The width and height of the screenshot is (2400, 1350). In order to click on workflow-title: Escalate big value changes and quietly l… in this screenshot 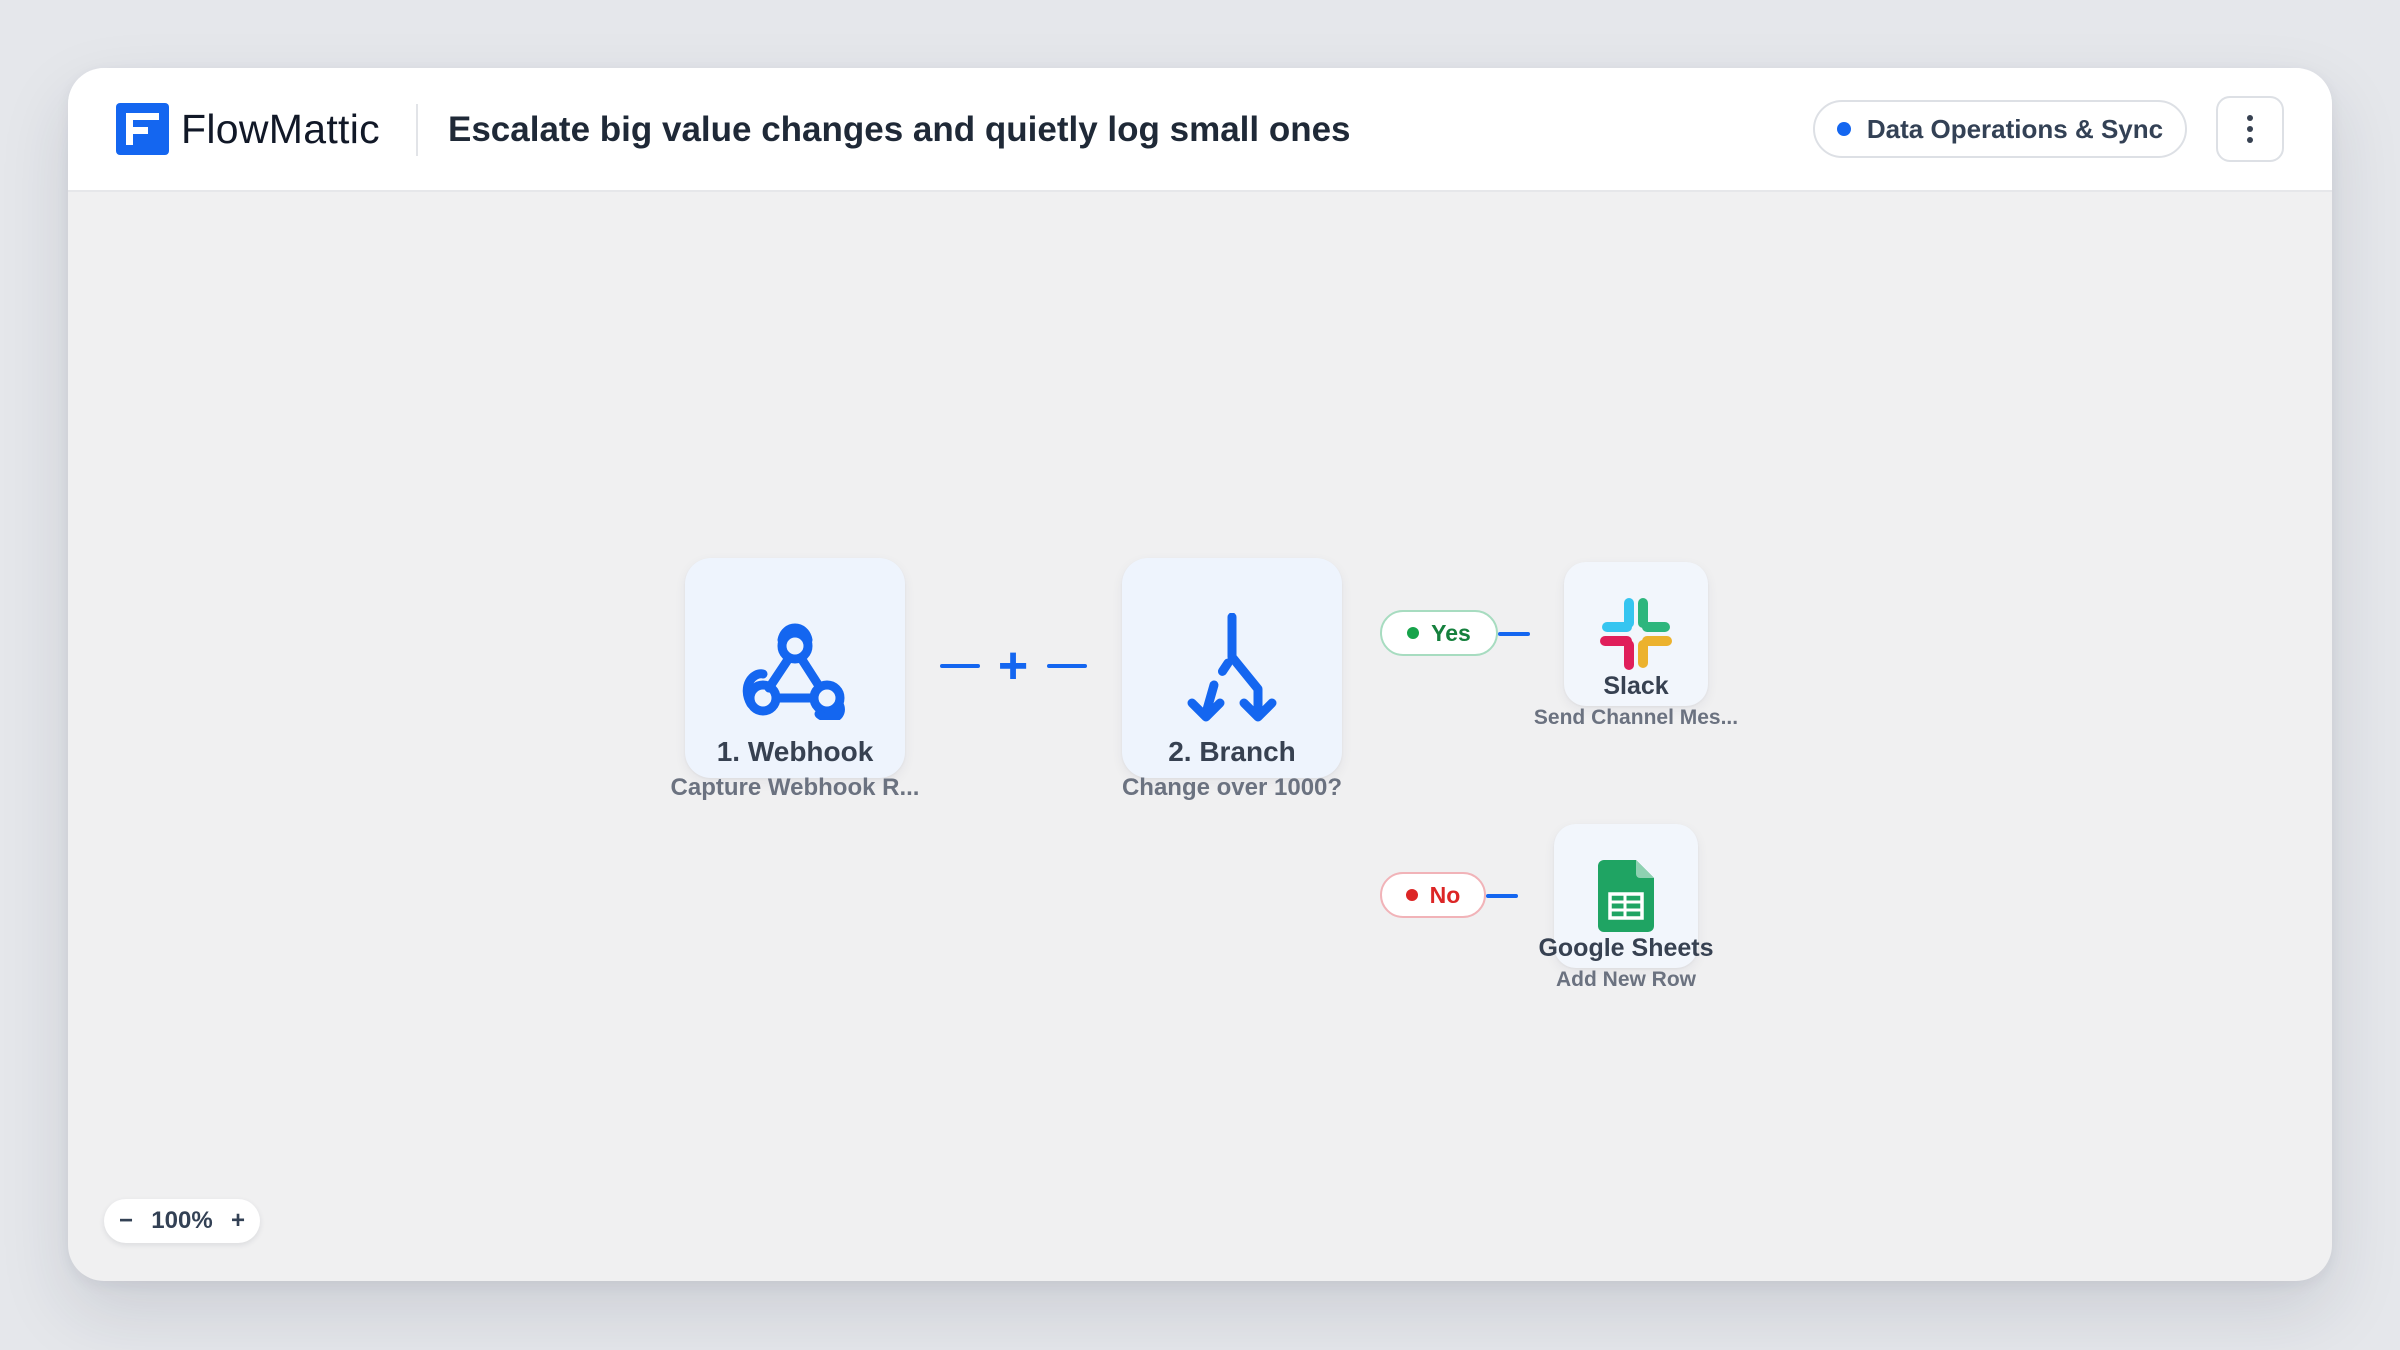, I will do `click(899, 130)`.